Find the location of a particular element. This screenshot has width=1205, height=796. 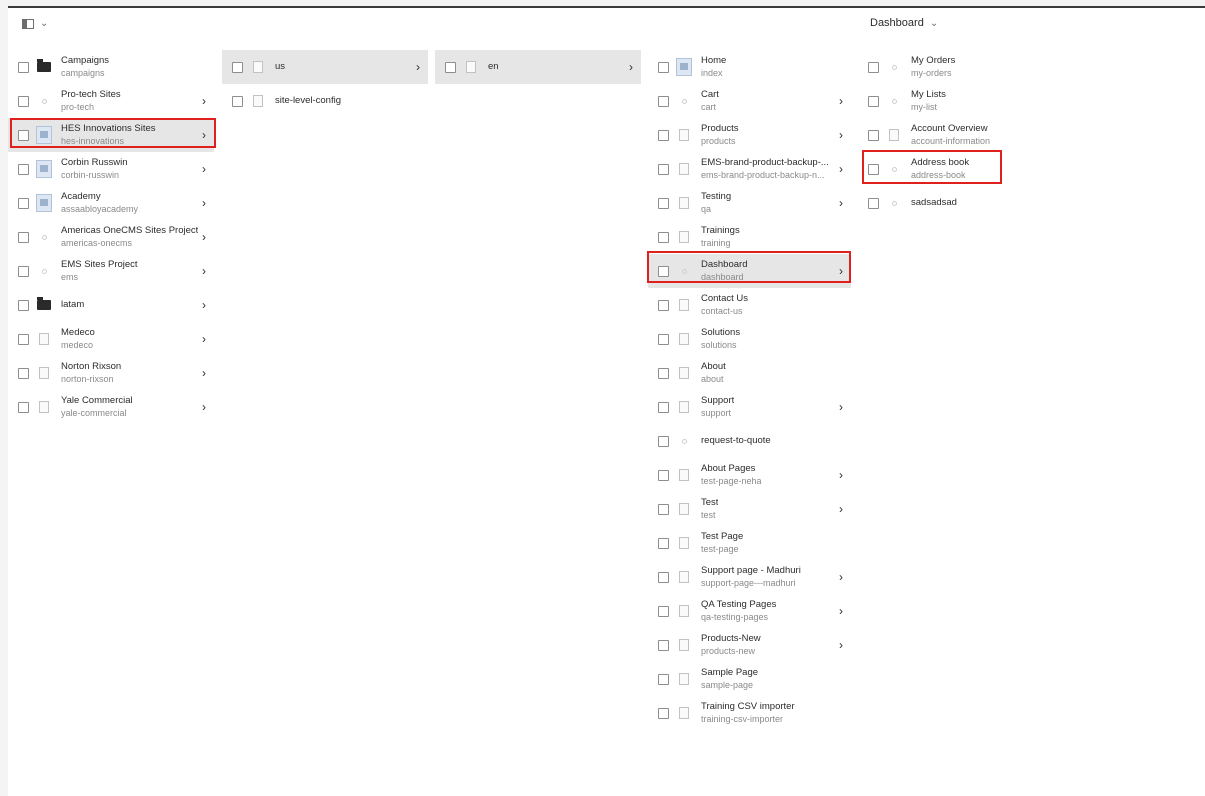

list-item: Address book address-book is located at coordinates (958, 169).